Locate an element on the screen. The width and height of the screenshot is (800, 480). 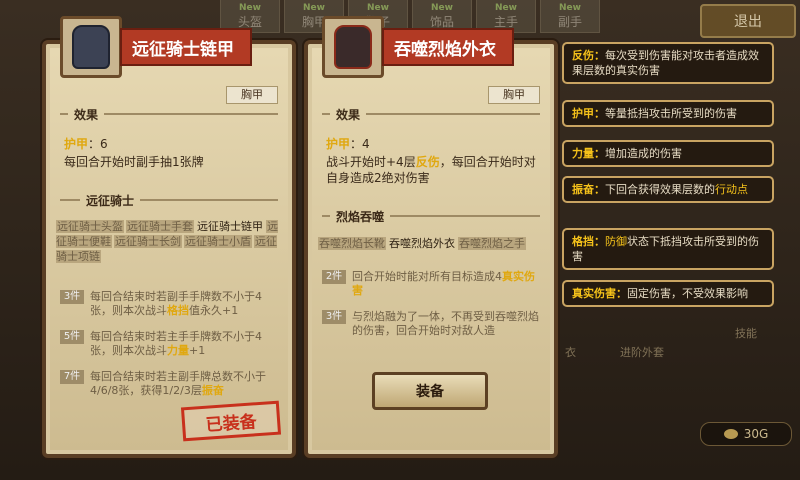
keyword: 防御 is located at coordinates (616, 241).